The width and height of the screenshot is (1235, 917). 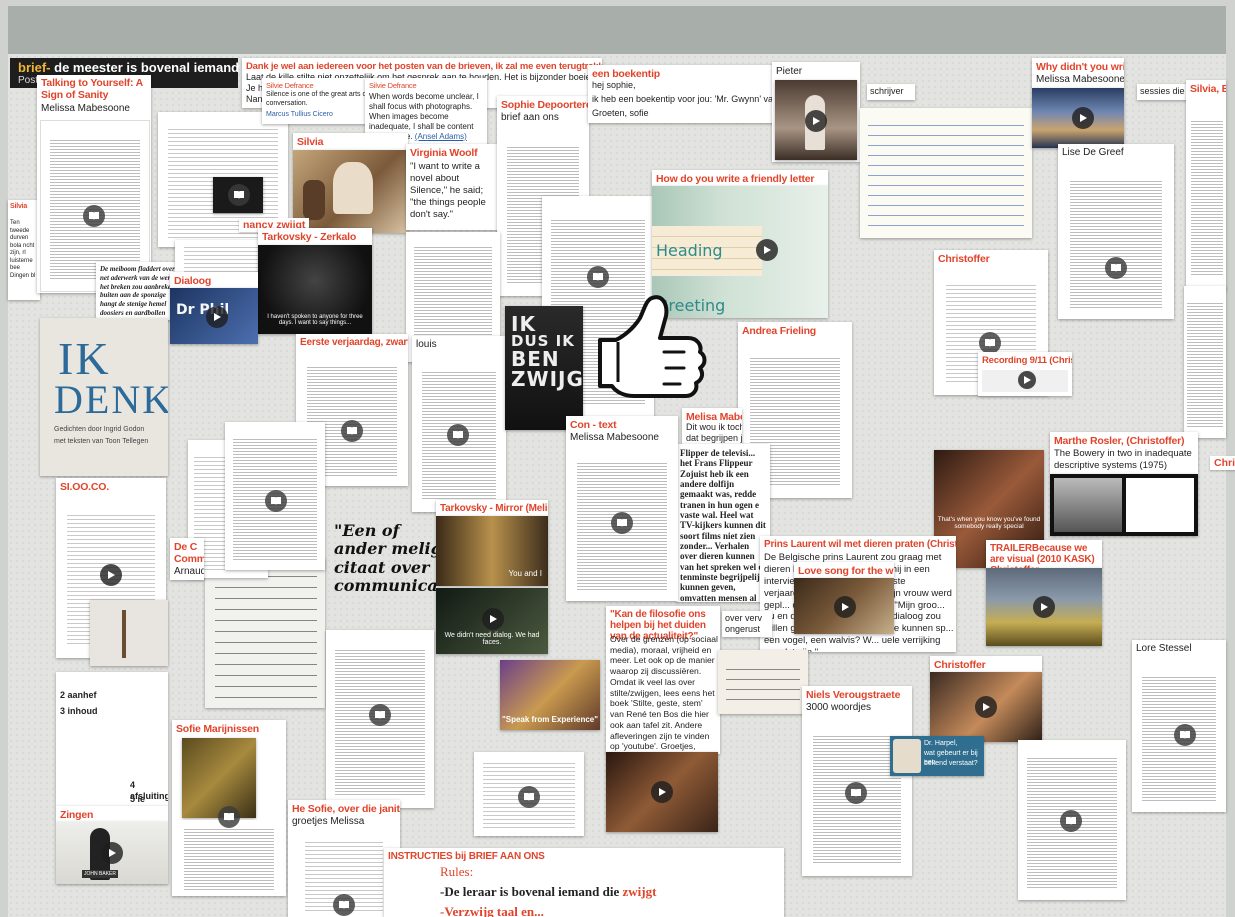 I want to click on heading-word: Heading, so click(x=689, y=250).